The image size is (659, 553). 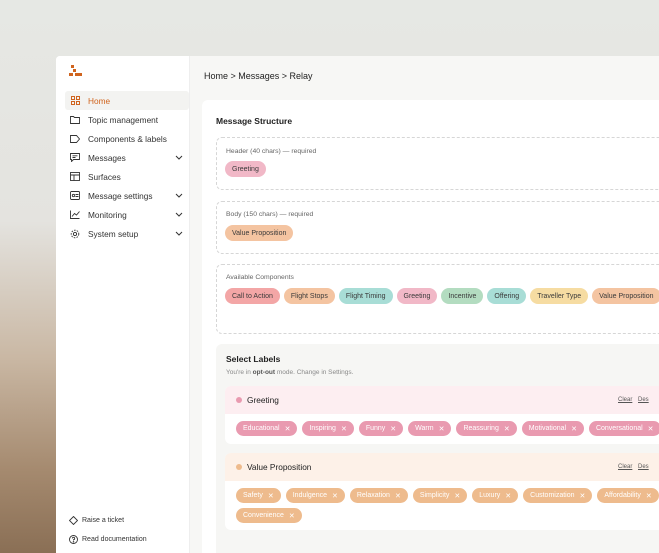 I want to click on breadcrumb: Home > Messages > Relay, so click(x=258, y=76).